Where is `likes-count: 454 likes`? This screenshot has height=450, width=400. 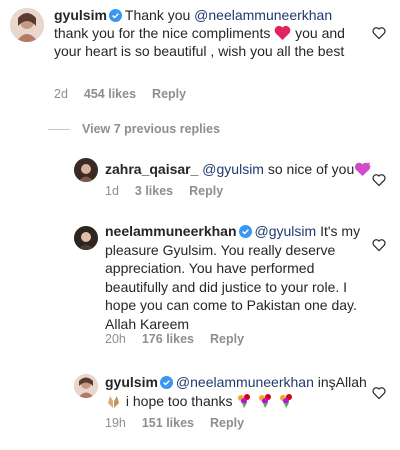
likes-count: 454 likes is located at coordinates (110, 94).